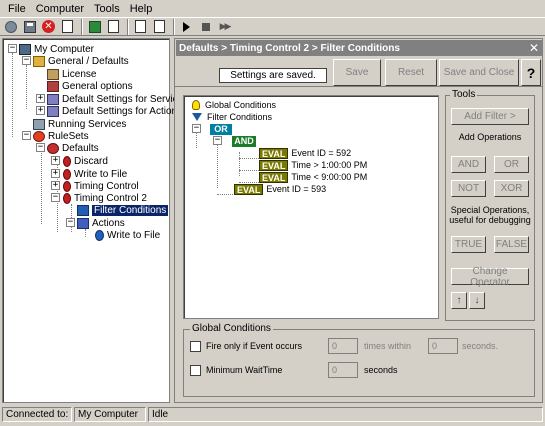 Image resolution: width=545 pixels, height=426 pixels. Describe the element at coordinates (245, 141) in the screenshot. I see `and-operator-node: AND` at that location.